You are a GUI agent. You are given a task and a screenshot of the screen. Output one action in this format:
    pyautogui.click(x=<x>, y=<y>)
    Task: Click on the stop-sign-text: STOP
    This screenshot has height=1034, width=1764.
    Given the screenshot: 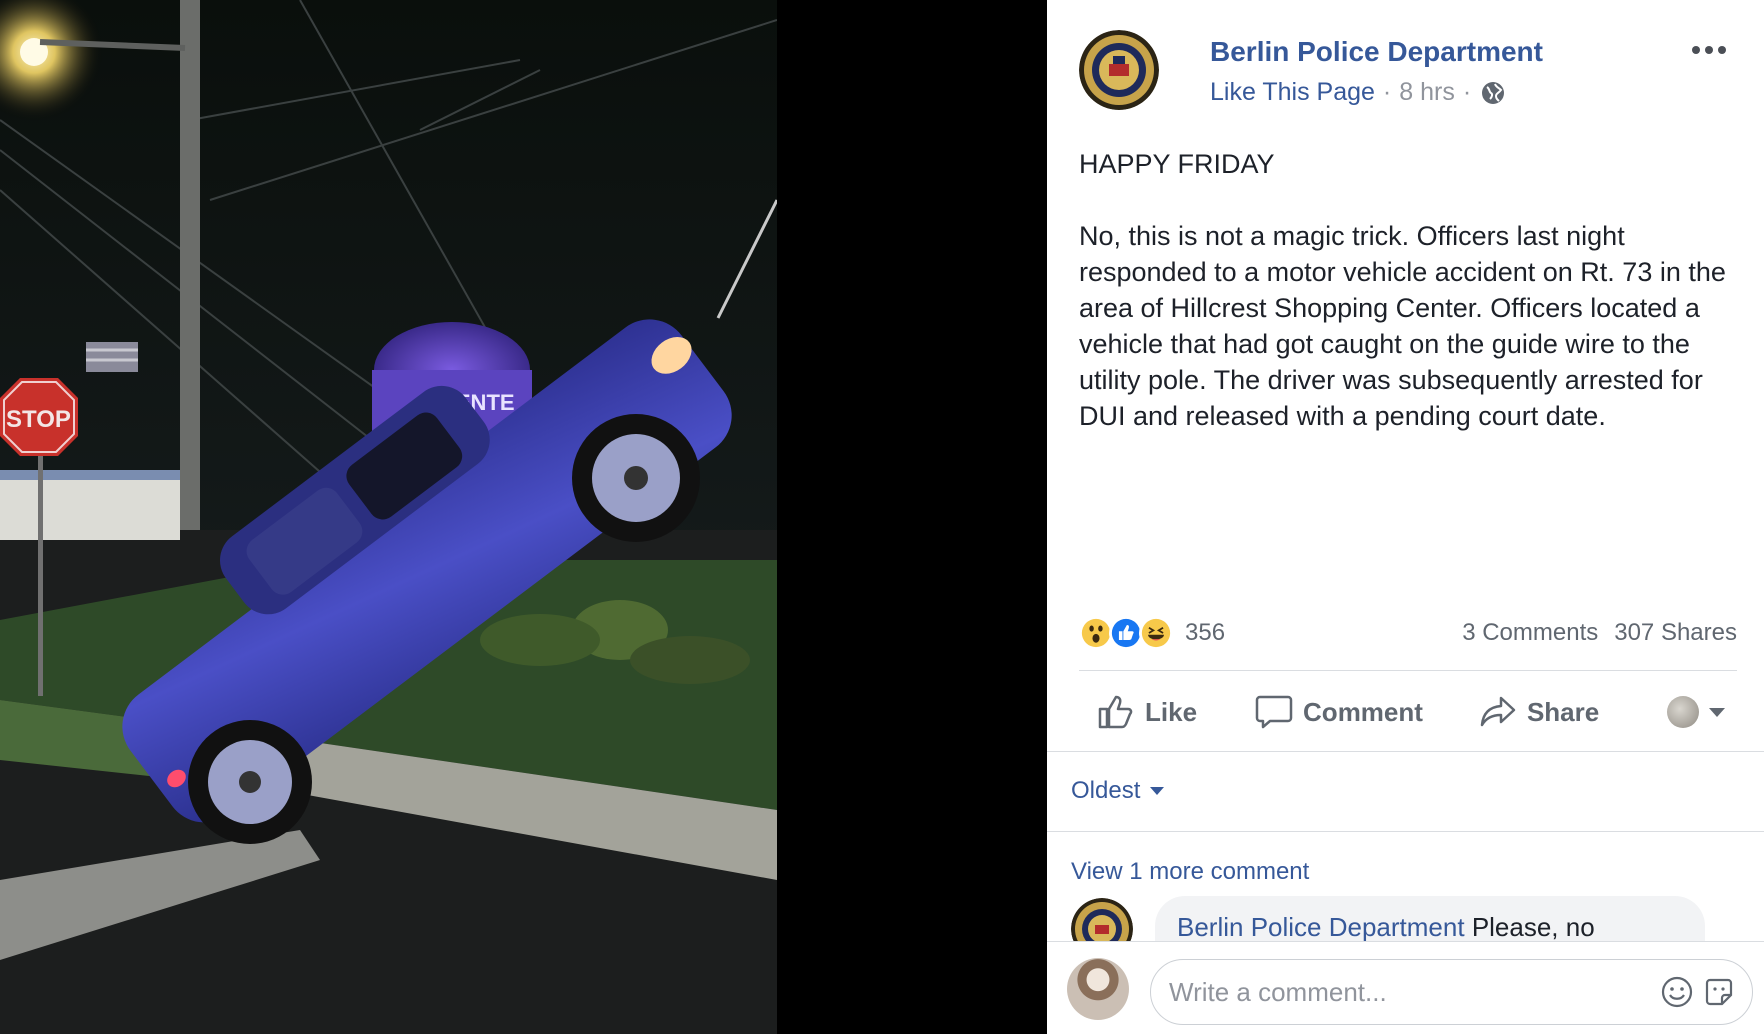 What is the action you would take?
    pyautogui.click(x=38, y=419)
    